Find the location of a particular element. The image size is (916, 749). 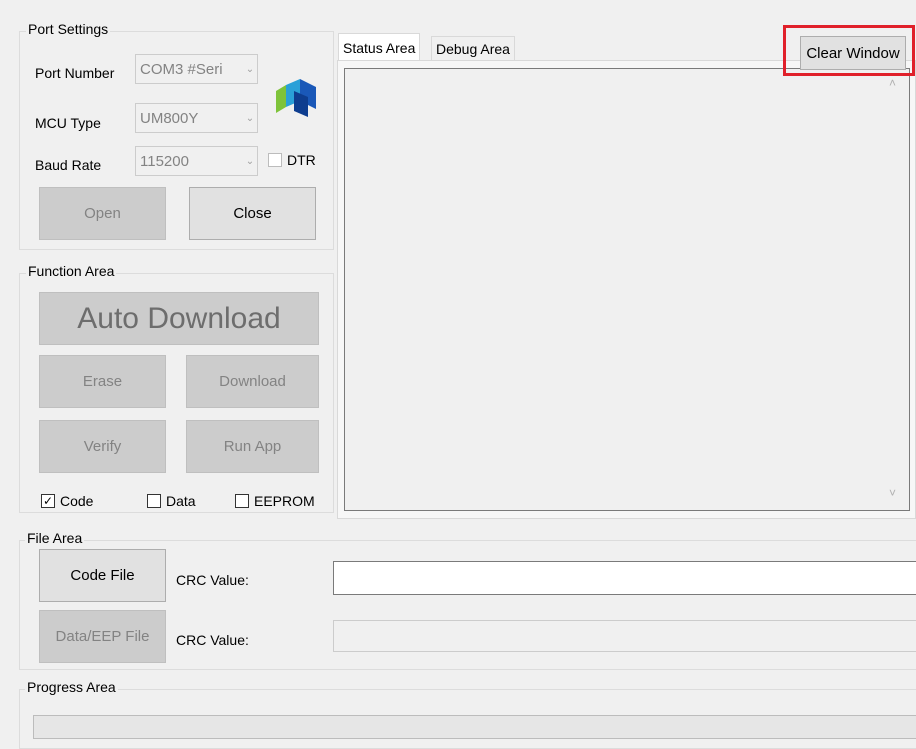

data-label: Data is located at coordinates (181, 501).